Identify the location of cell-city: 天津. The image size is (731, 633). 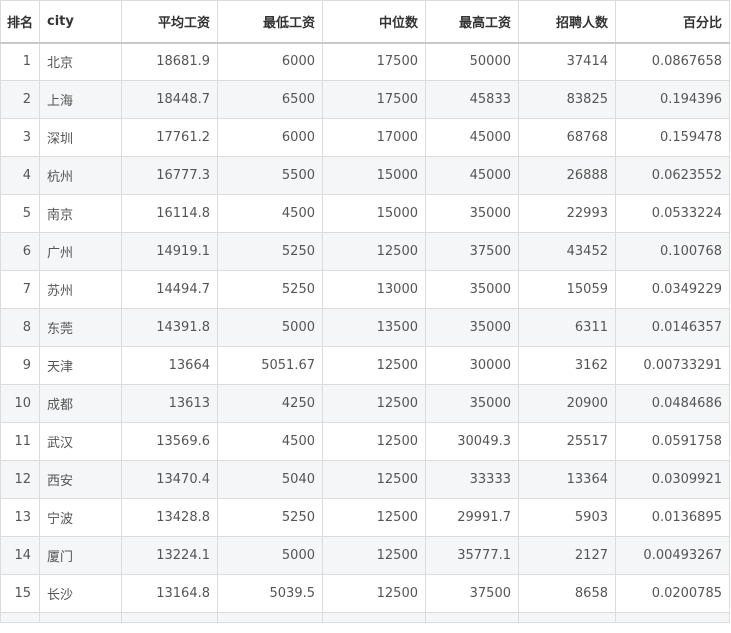
(80, 365).